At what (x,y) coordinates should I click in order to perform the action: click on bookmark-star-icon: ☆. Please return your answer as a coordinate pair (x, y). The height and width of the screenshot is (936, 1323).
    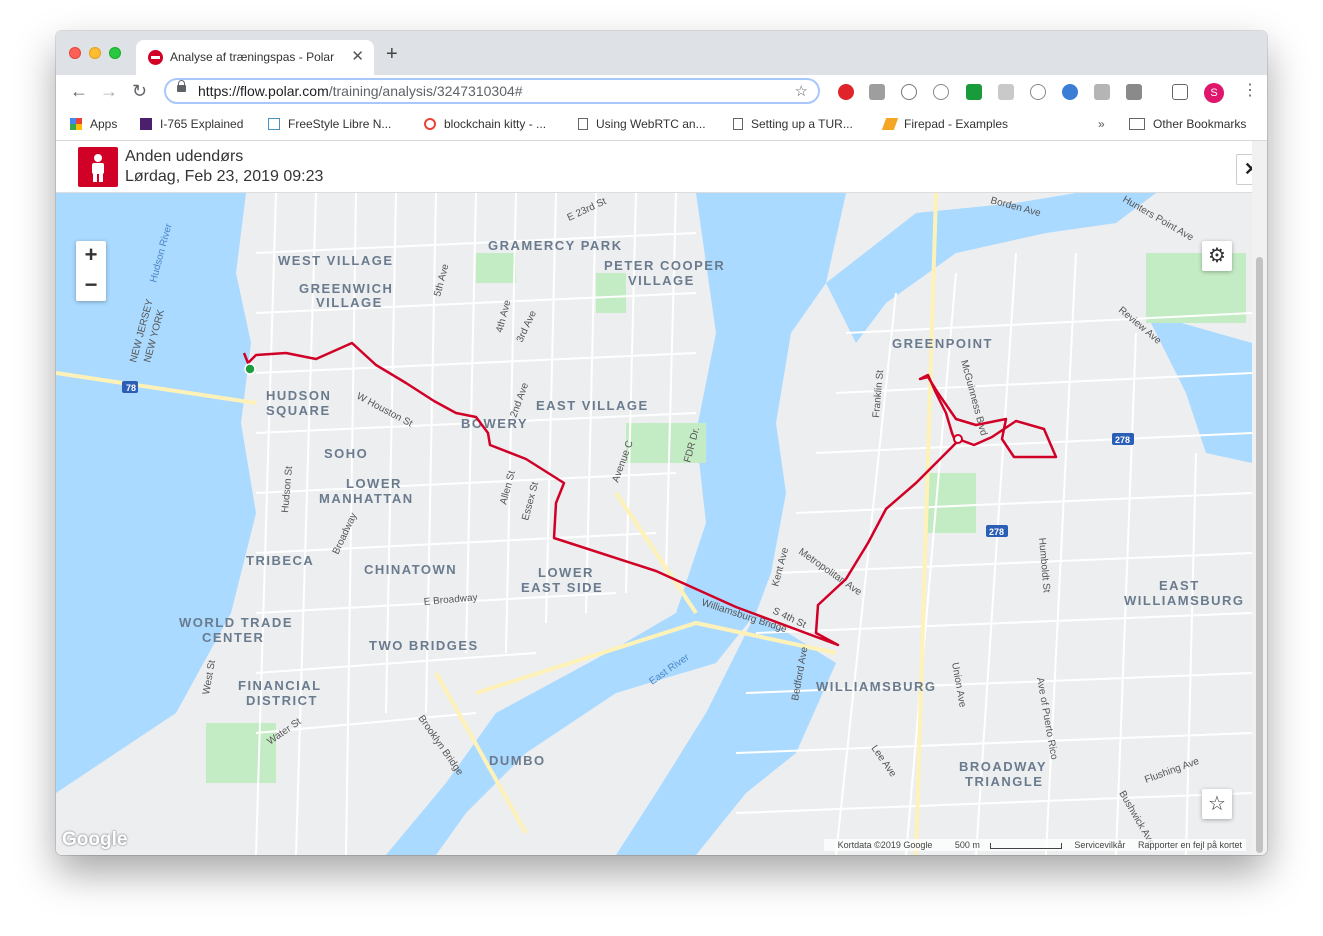
    Looking at the image, I should click on (801, 91).